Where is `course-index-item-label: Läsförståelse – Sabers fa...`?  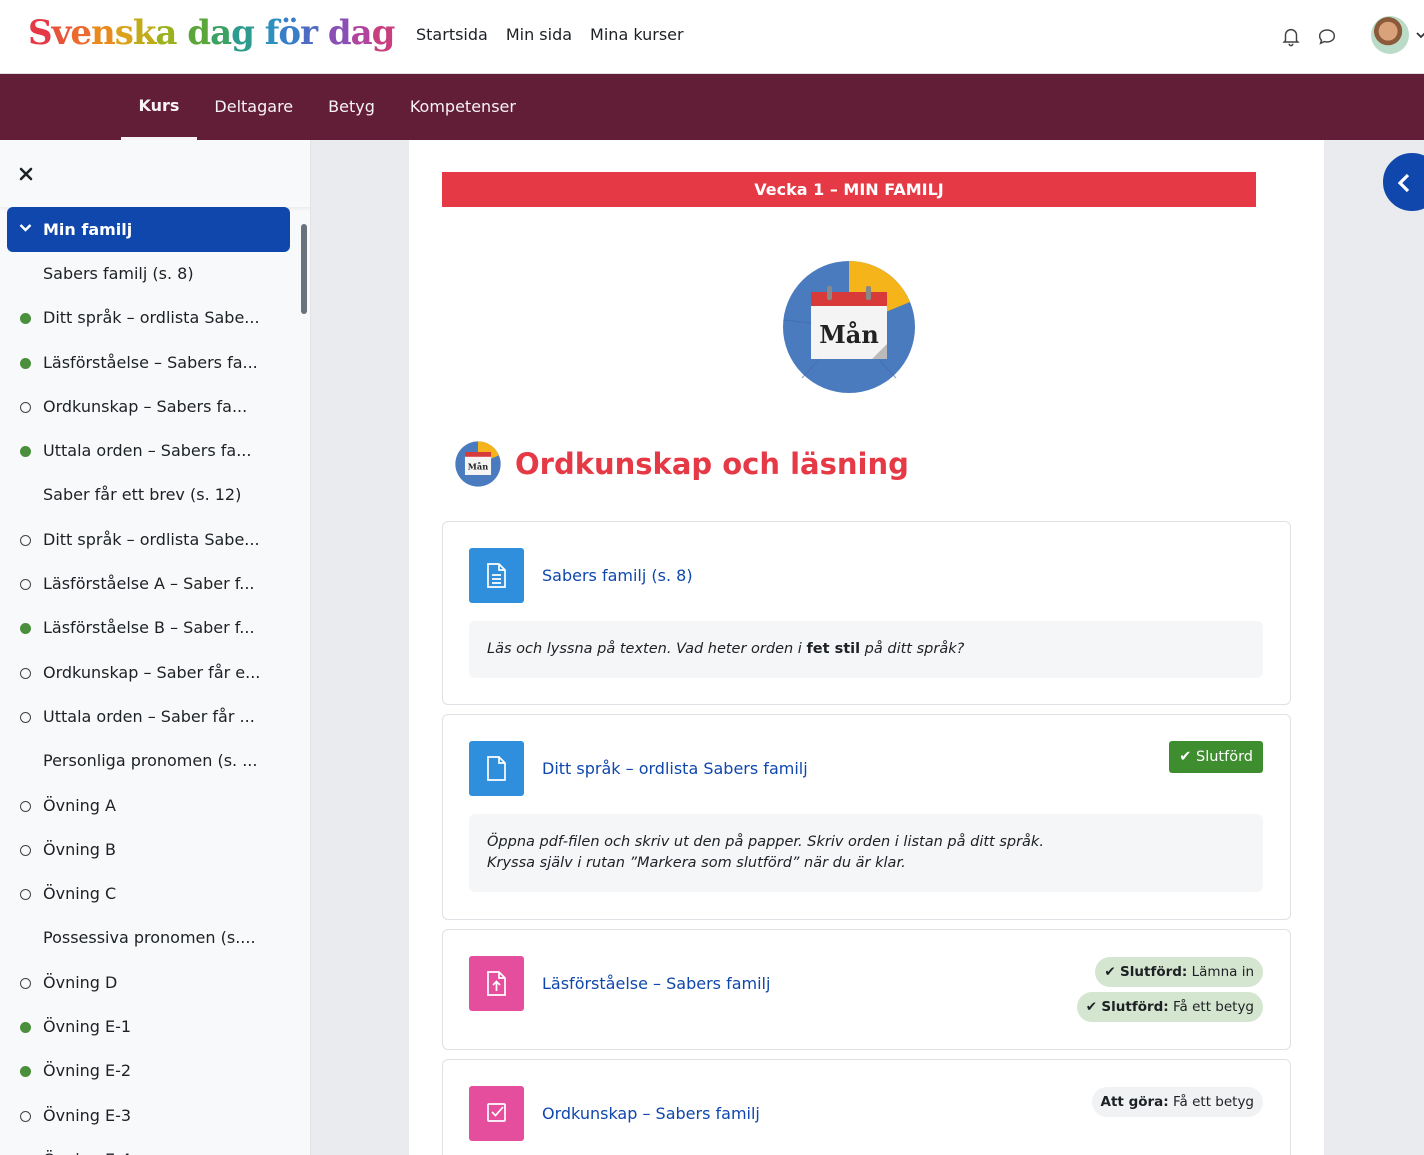
course-index-item-label: Läsförståelse – Sabers fa... is located at coordinates (150, 362).